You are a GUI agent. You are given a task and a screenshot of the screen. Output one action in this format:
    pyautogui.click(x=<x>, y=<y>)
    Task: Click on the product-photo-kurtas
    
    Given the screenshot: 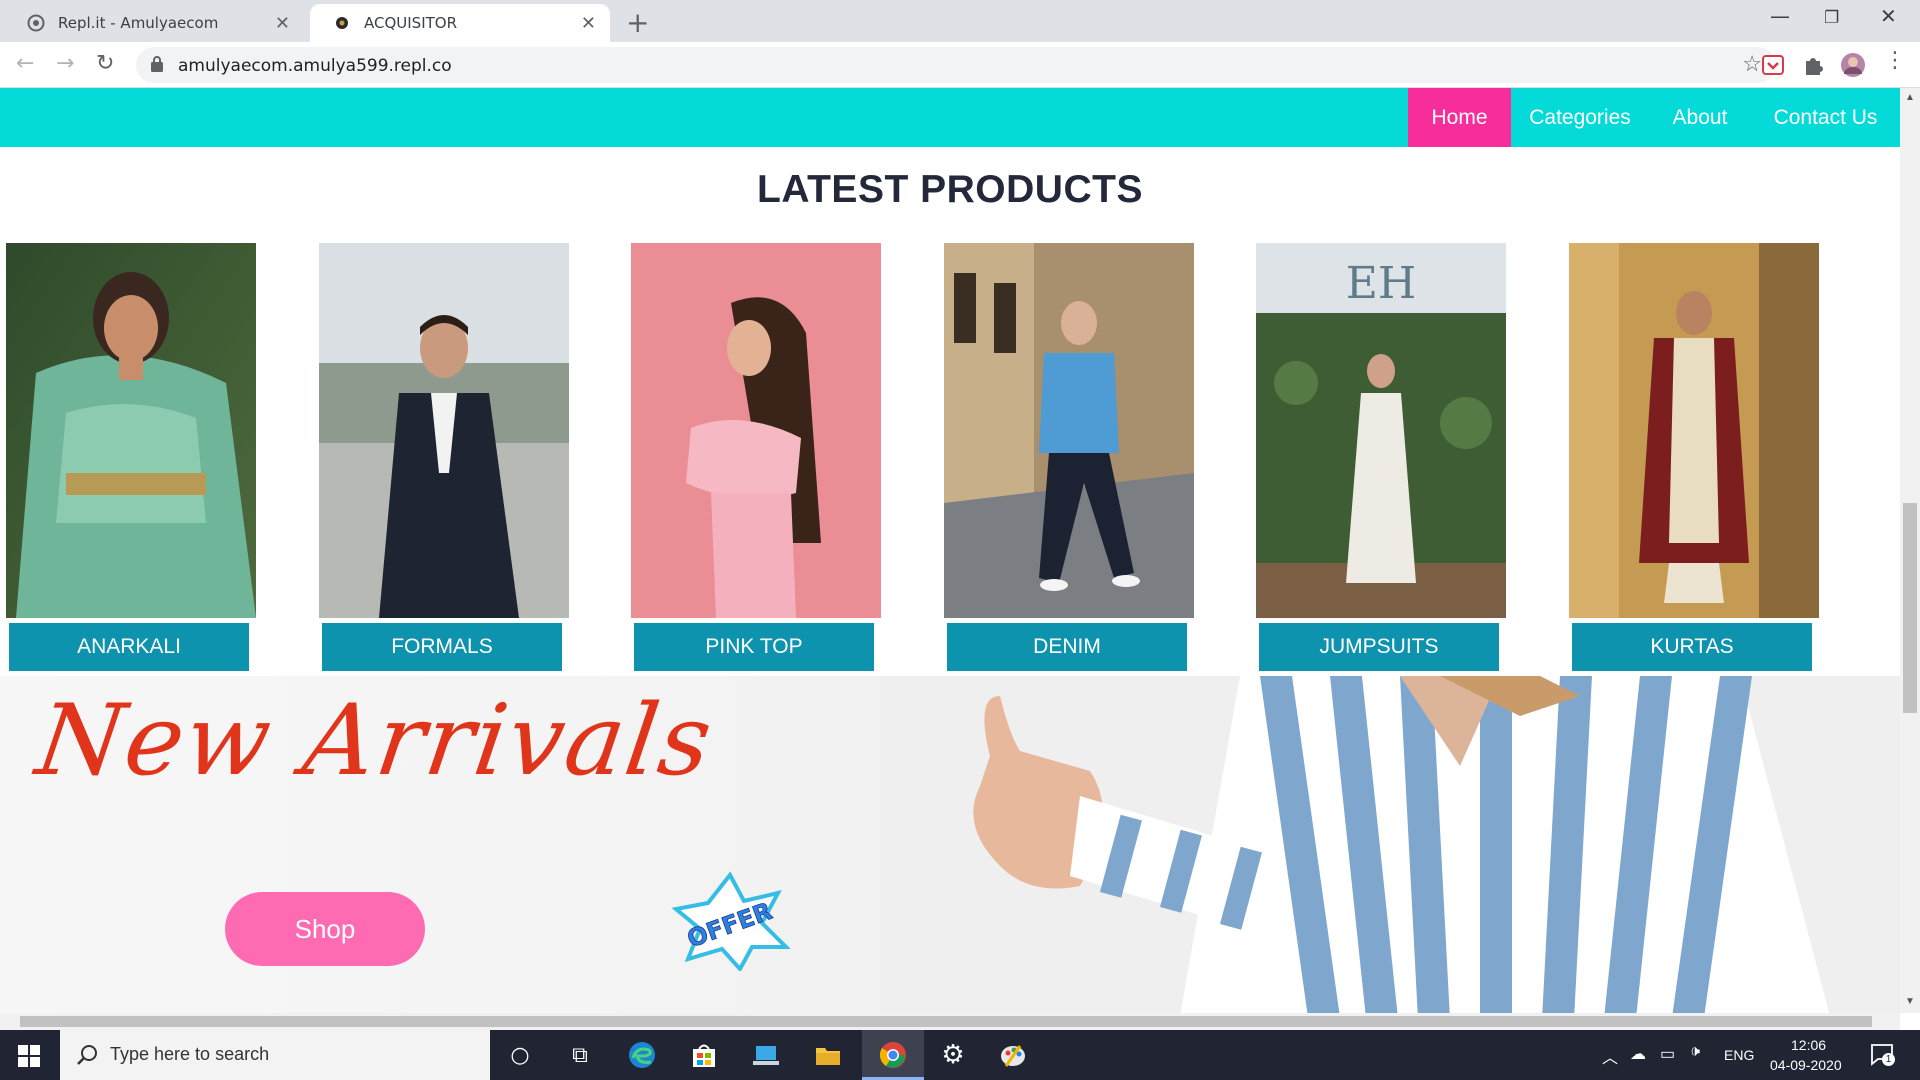 What is the action you would take?
    pyautogui.click(x=1694, y=430)
    